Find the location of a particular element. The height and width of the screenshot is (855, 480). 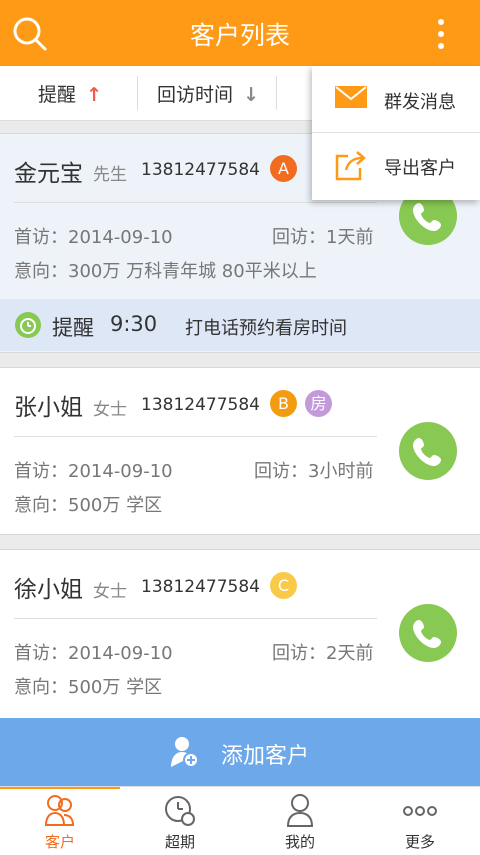

last-visit: 回访：2天前 is located at coordinates (323, 653).